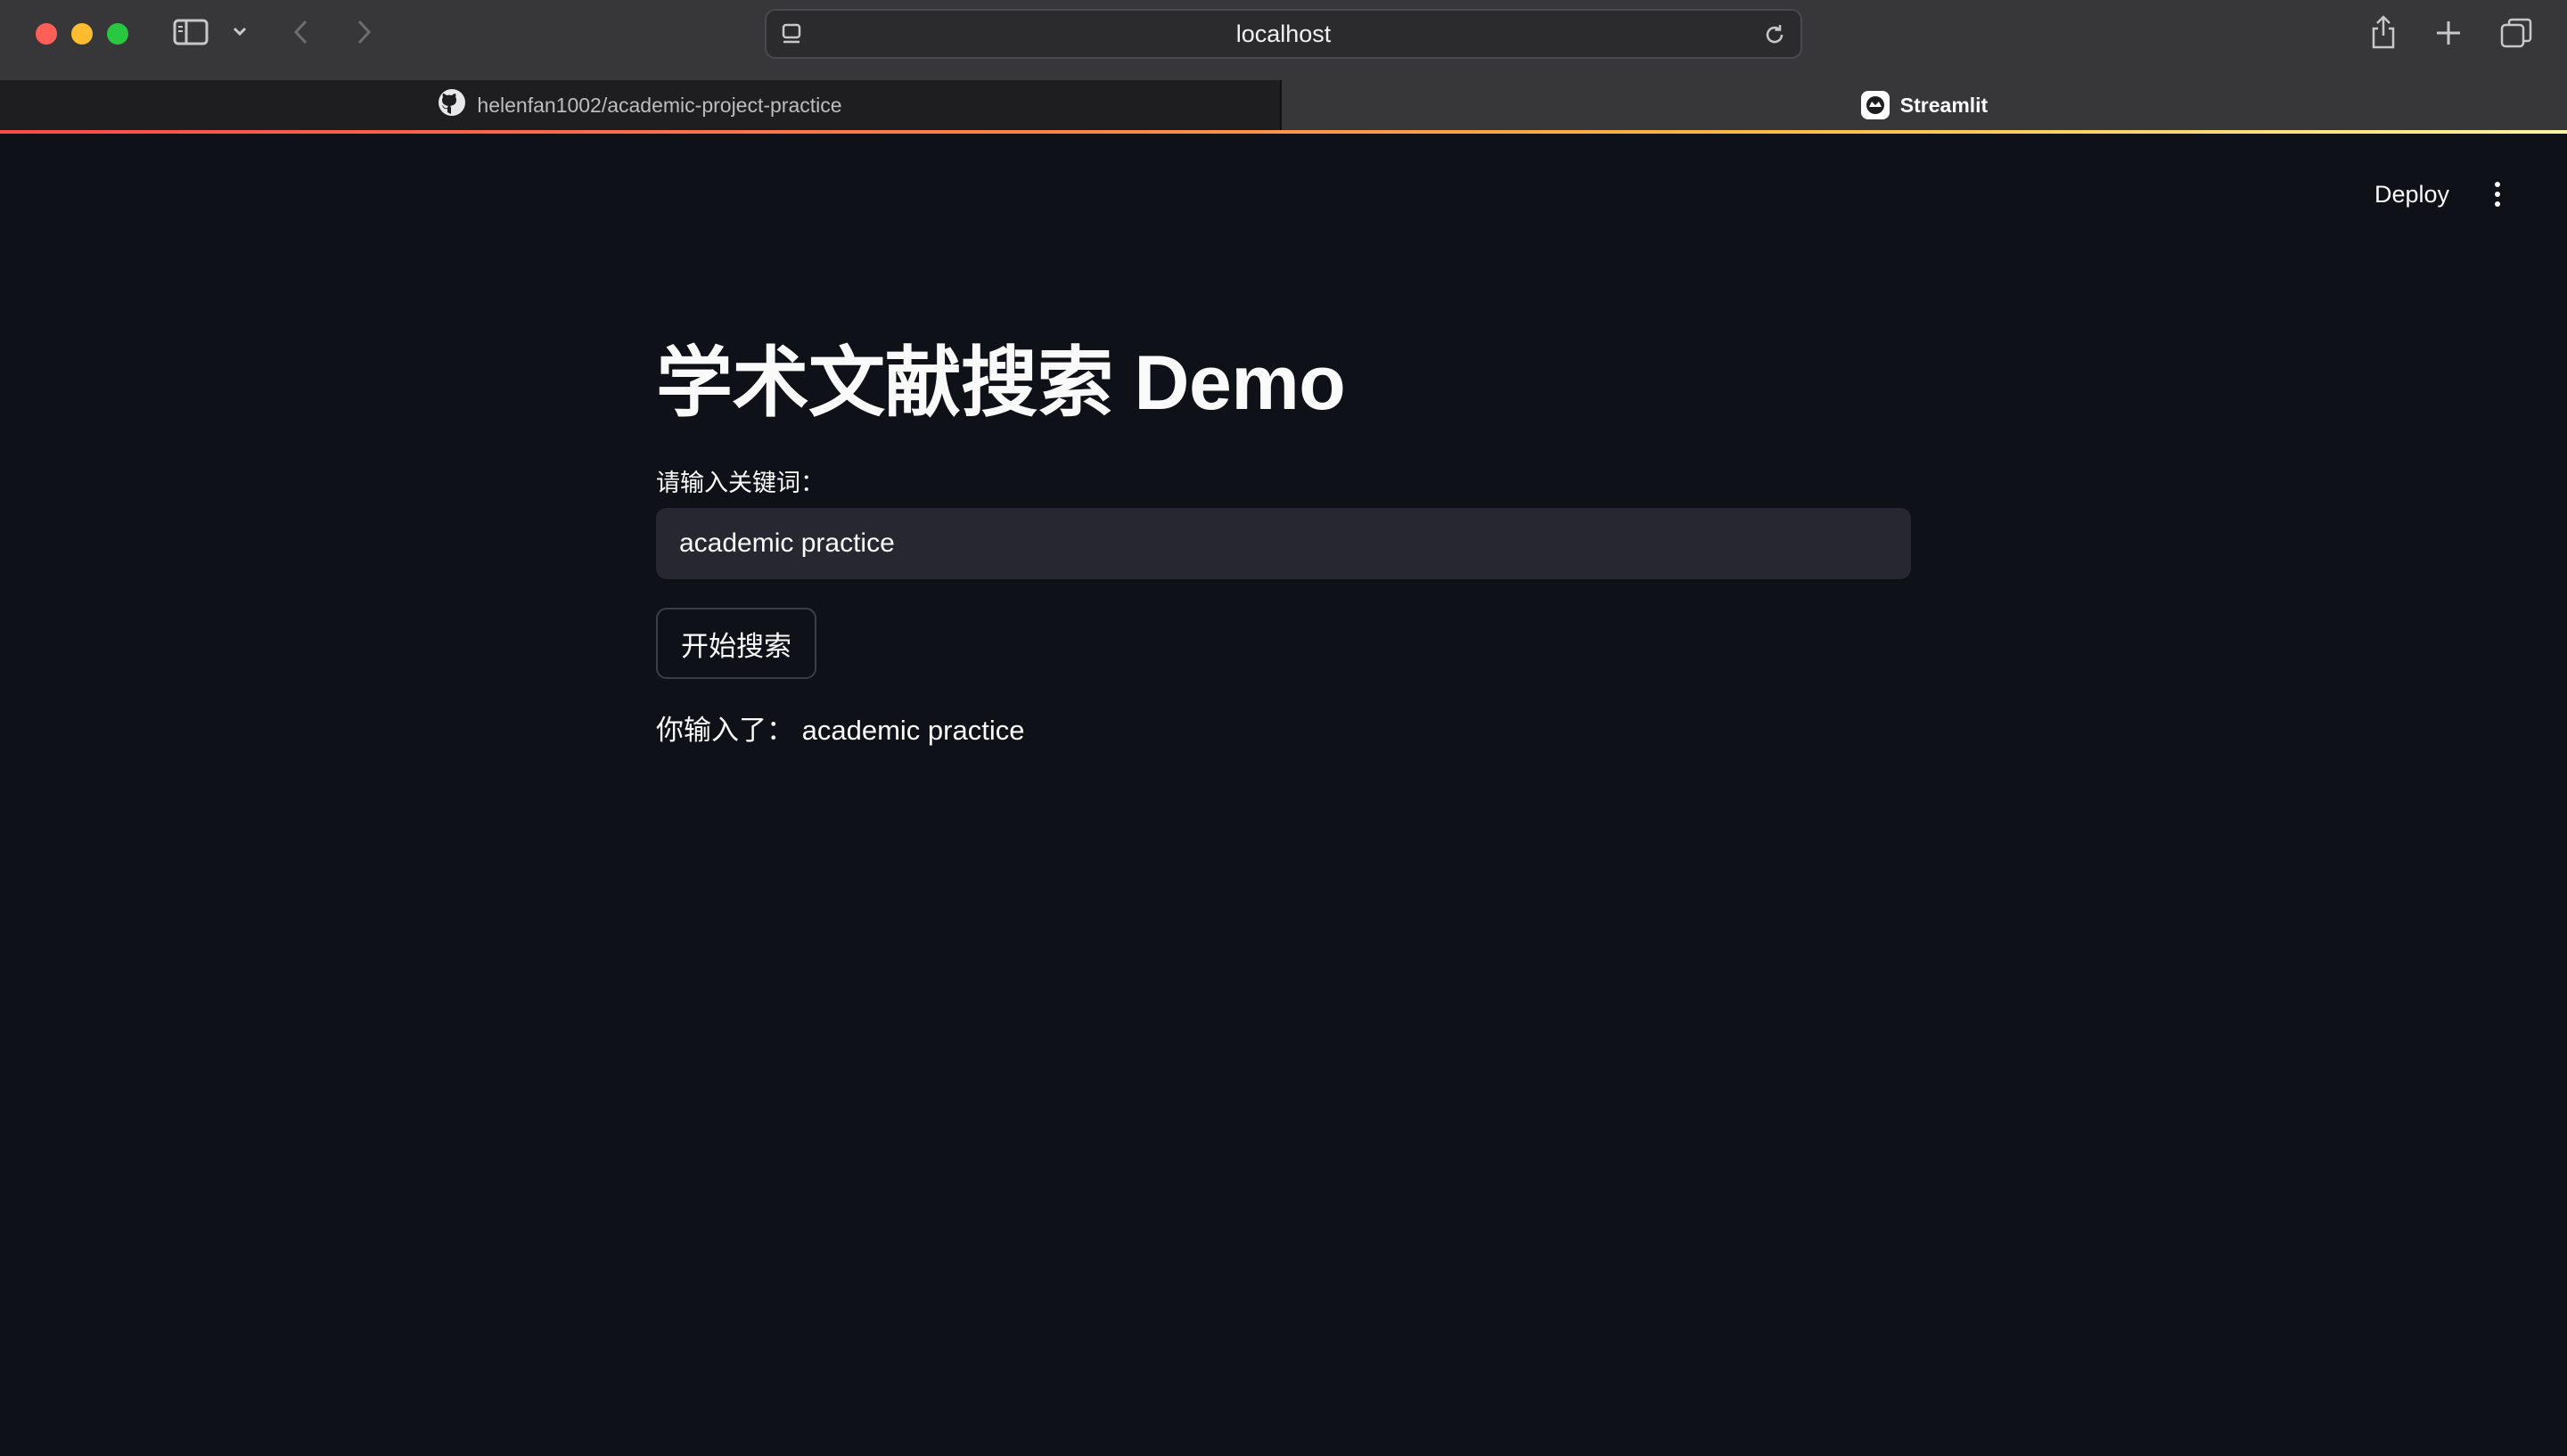 The width and height of the screenshot is (2567, 1456). Describe the element at coordinates (191, 32) in the screenshot. I see `sidebar-toggle-icon` at that location.